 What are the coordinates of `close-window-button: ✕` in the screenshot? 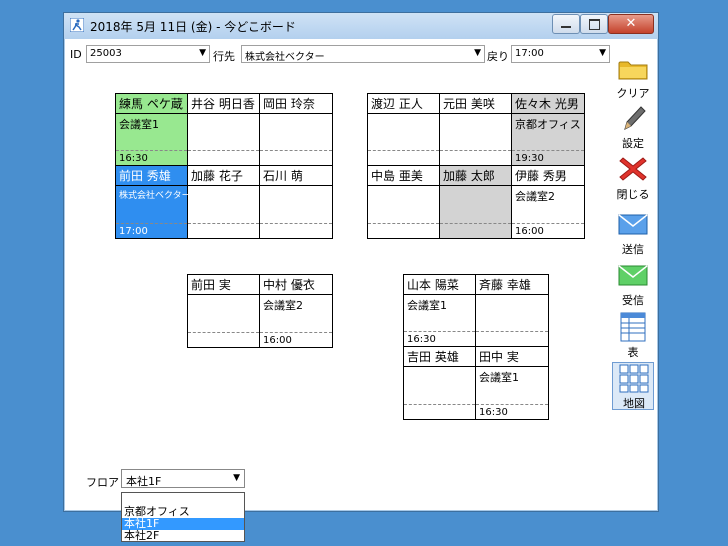 It's located at (631, 24).